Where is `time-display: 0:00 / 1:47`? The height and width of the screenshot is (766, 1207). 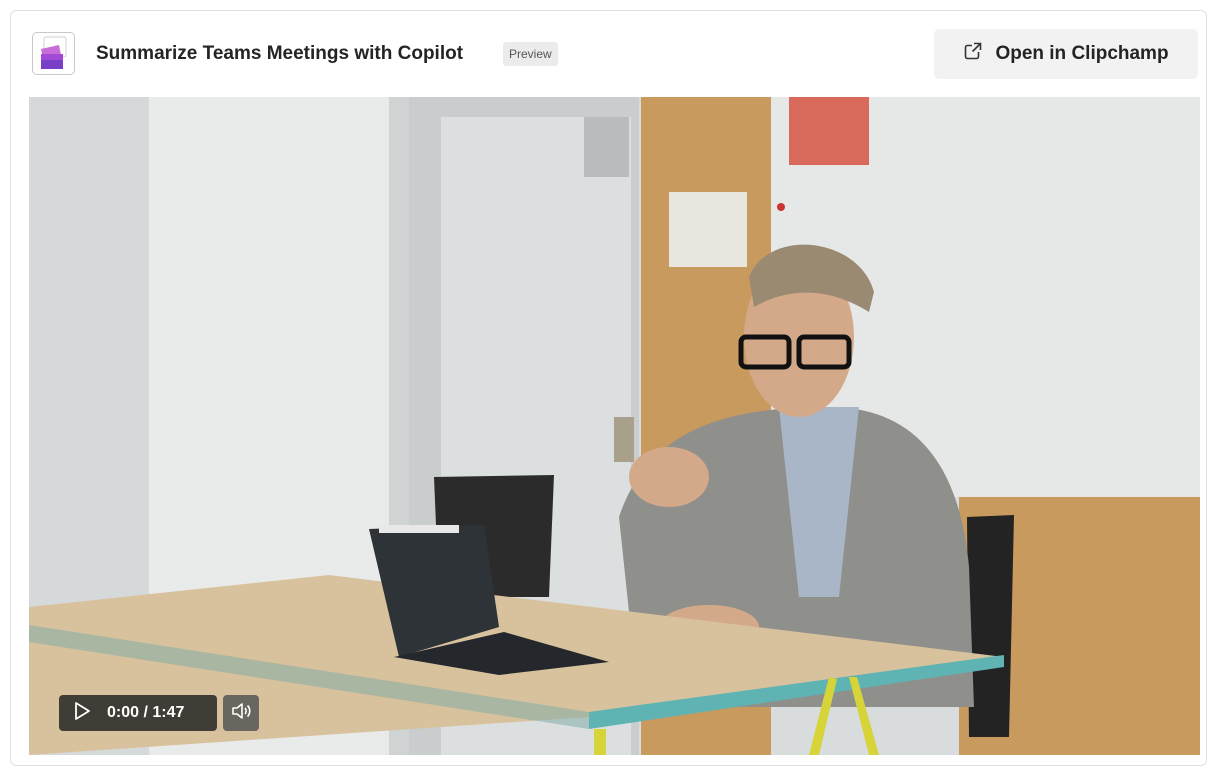 time-display: 0:00 / 1:47 is located at coordinates (146, 712).